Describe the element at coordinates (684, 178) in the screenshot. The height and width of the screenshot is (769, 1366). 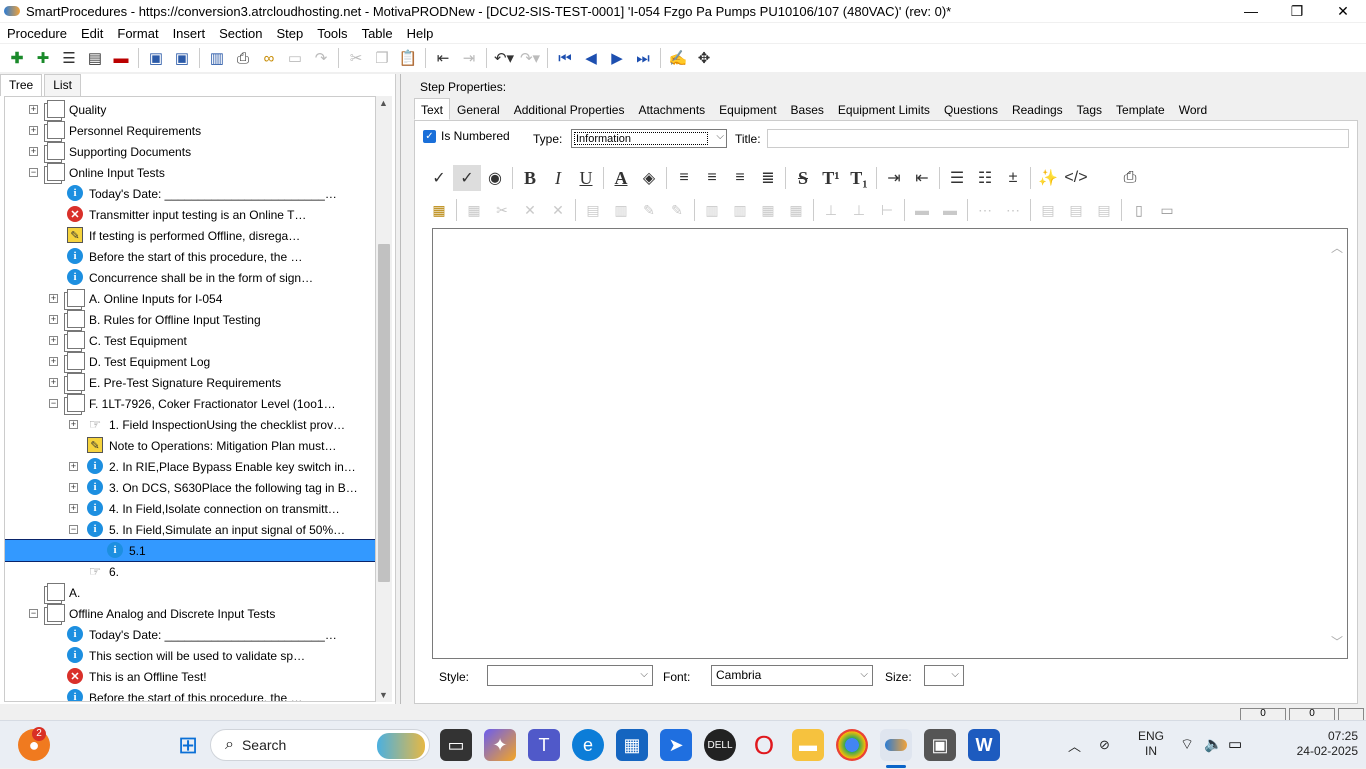
I see `align-left-icon: ≡` at that location.